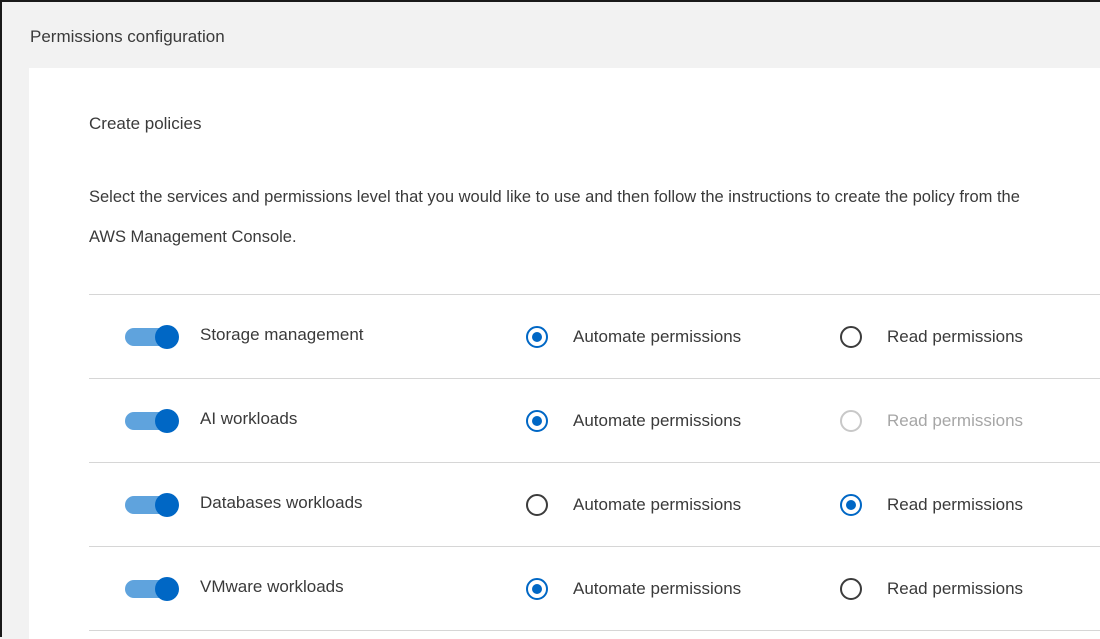 Image resolution: width=1100 pixels, height=639 pixels. I want to click on radio-button-disabled, so click(851, 420).